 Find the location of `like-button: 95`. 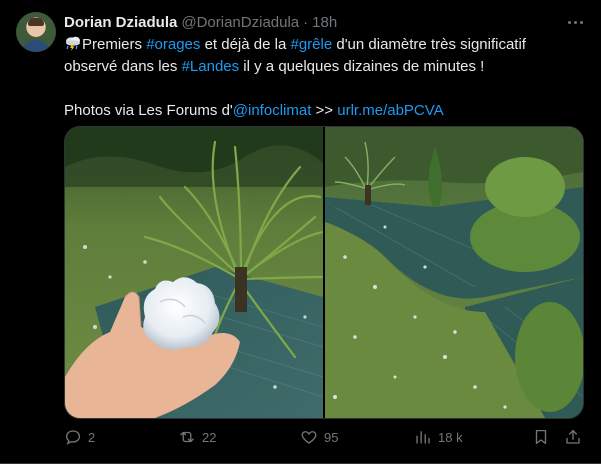

like-button: 95 is located at coordinates (319, 437).